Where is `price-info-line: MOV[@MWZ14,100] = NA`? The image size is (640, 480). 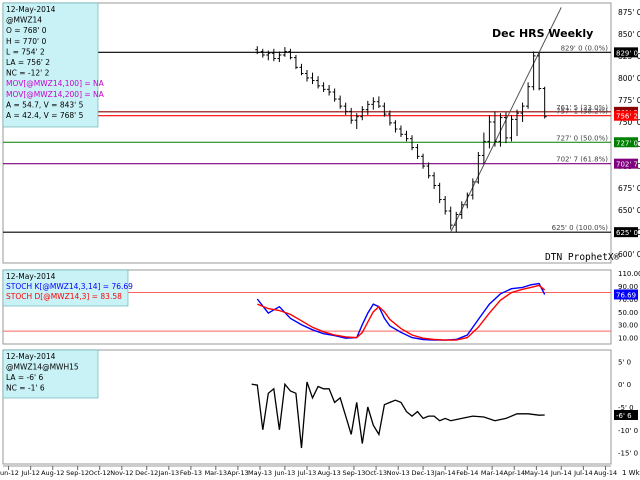 price-info-line: MOV[@MWZ14,100] = NA is located at coordinates (55, 83).